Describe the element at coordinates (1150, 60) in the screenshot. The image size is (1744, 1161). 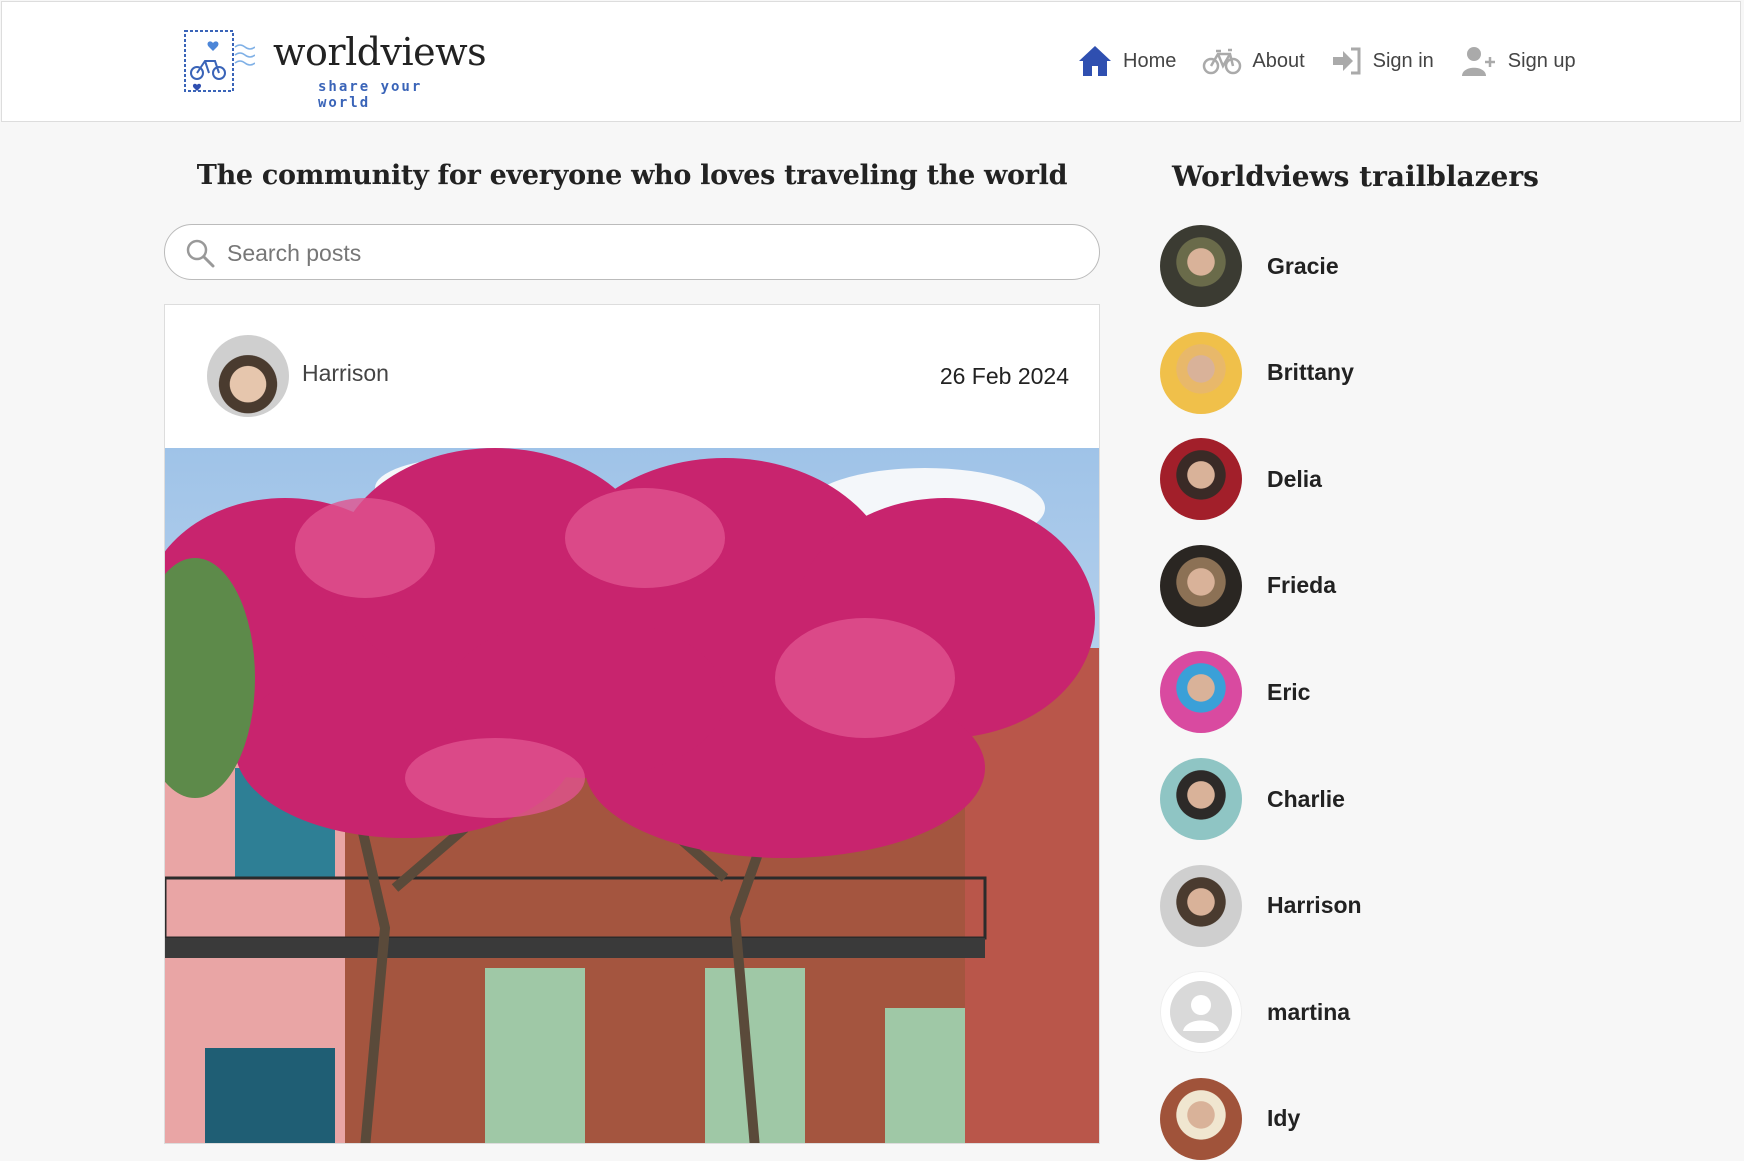
I see `nav-home-label: Home` at that location.